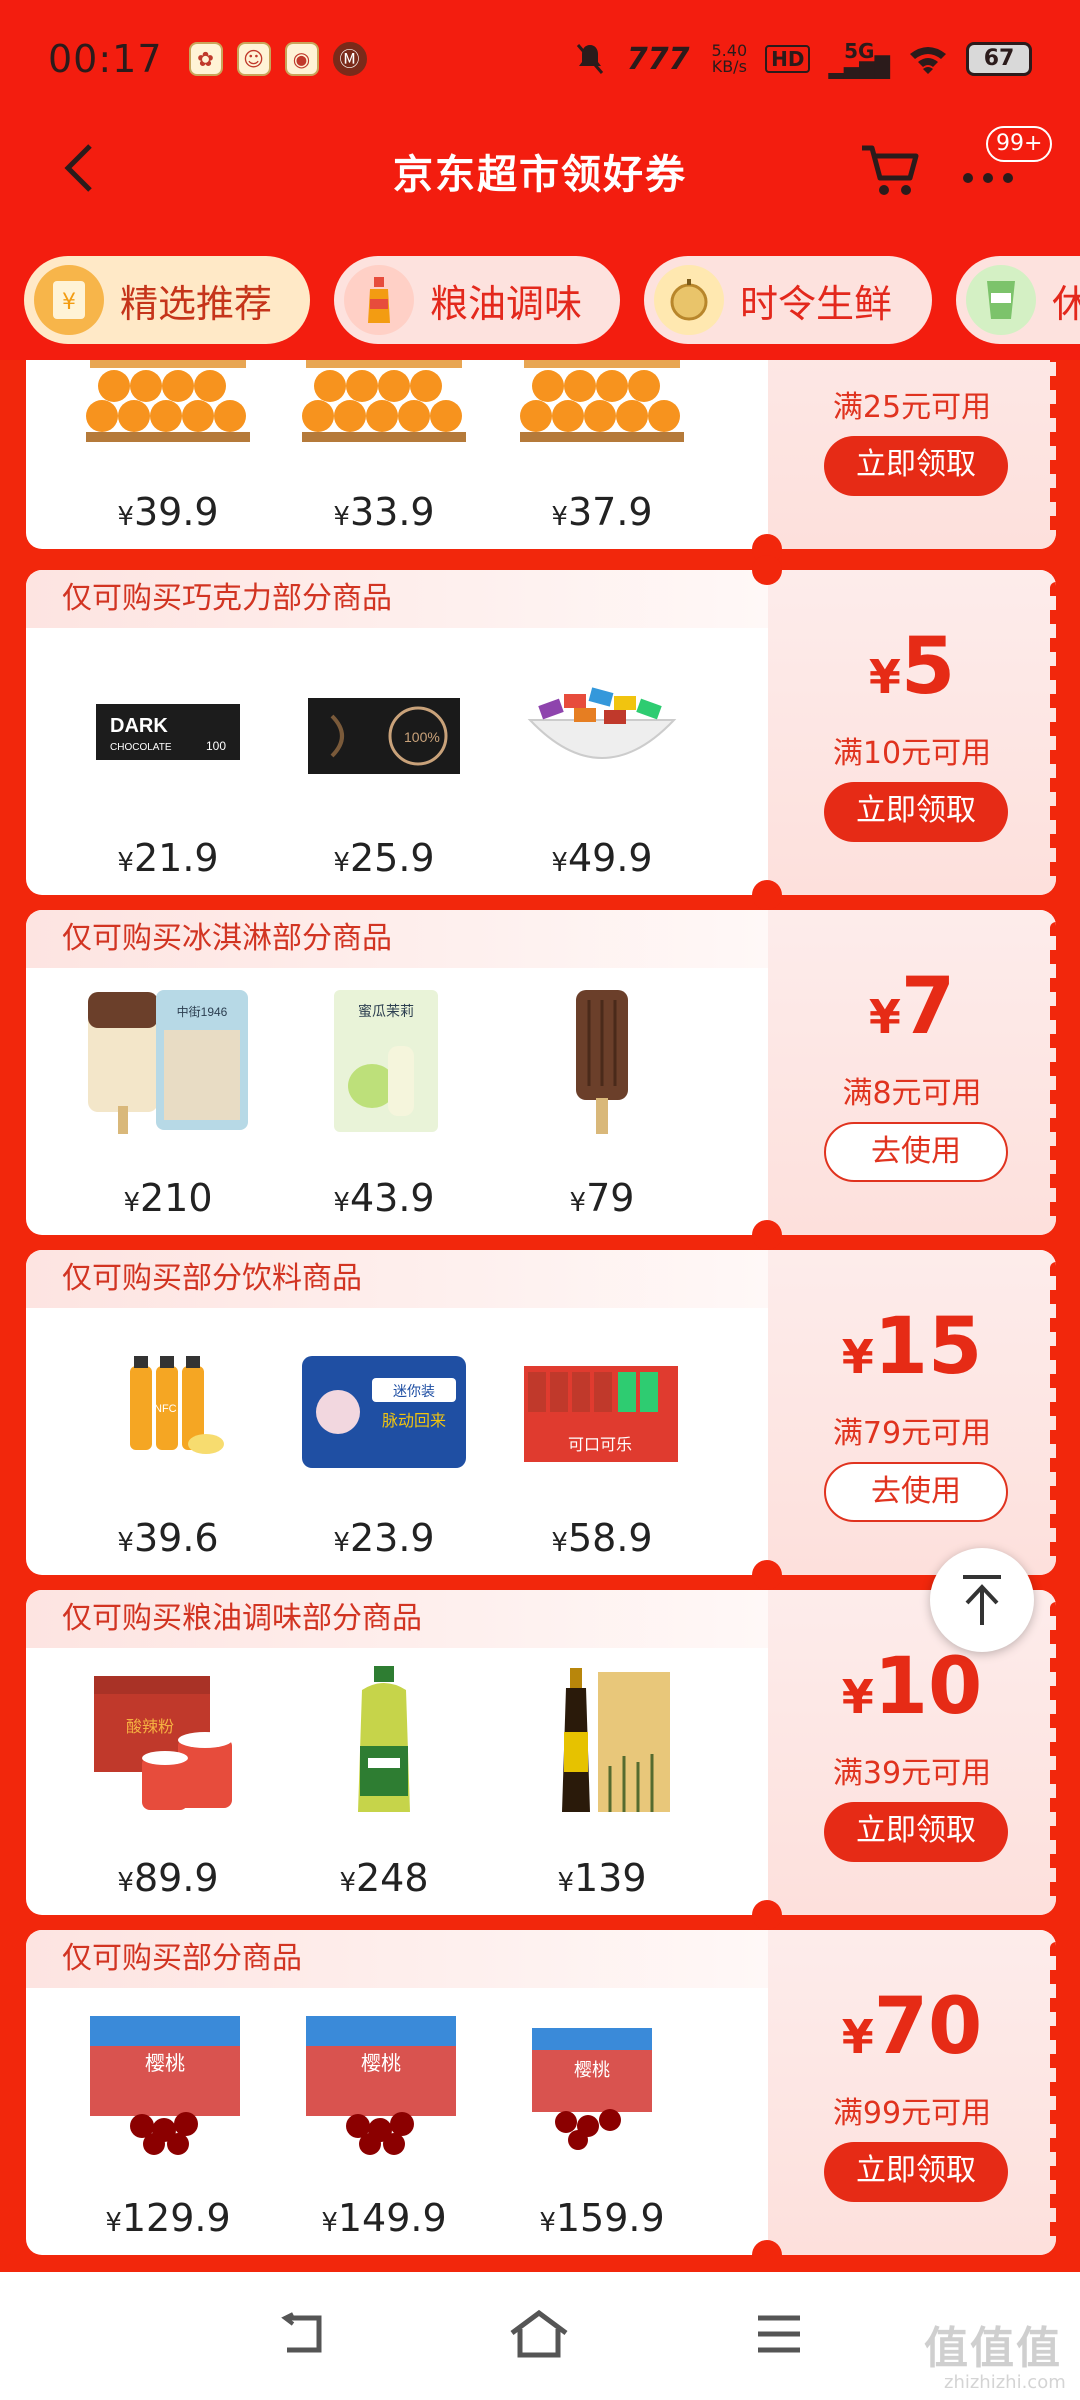  I want to click on product-item: ¥248, so click(384, 1785).